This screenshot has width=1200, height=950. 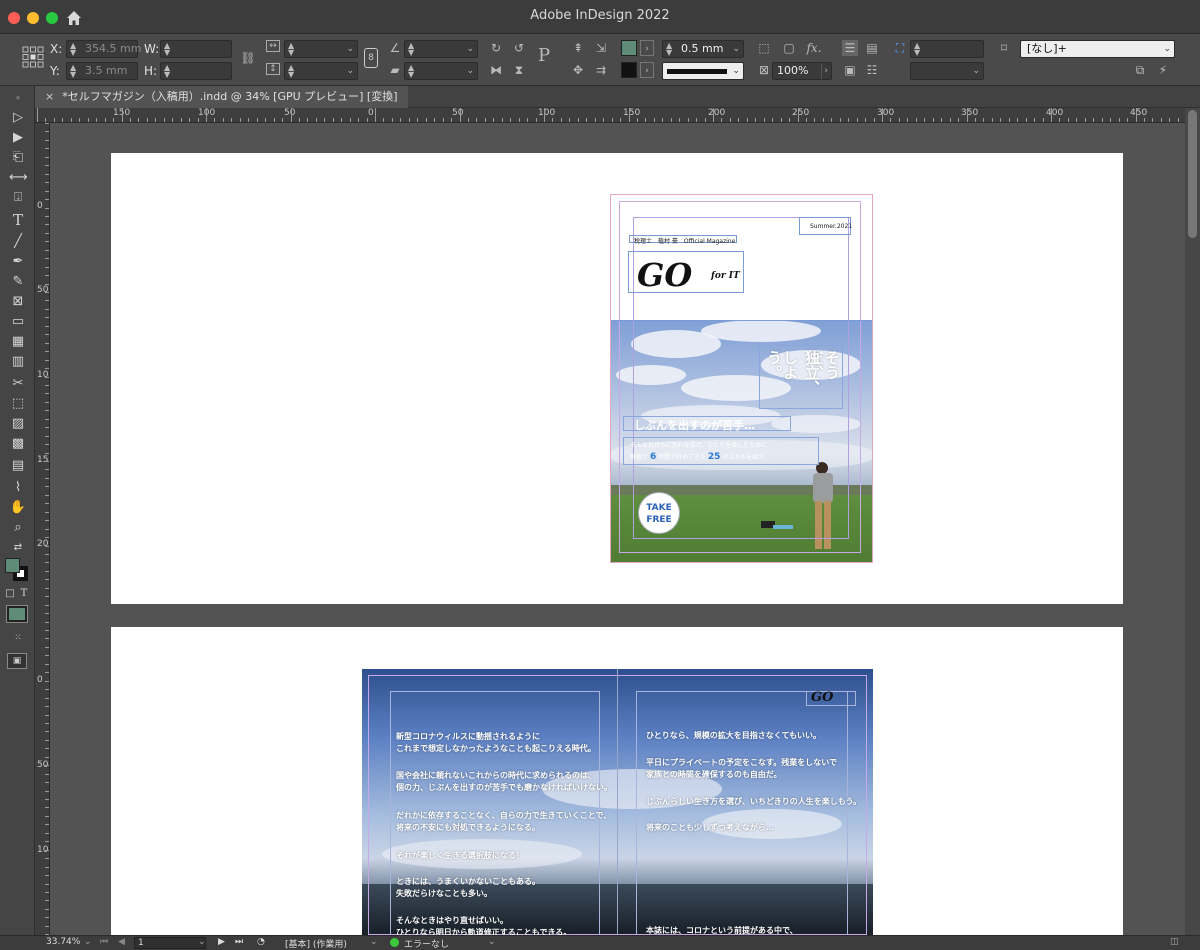 What do you see at coordinates (18, 138) in the screenshot?
I see `direct-selection-tool-icon: ▶` at bounding box center [18, 138].